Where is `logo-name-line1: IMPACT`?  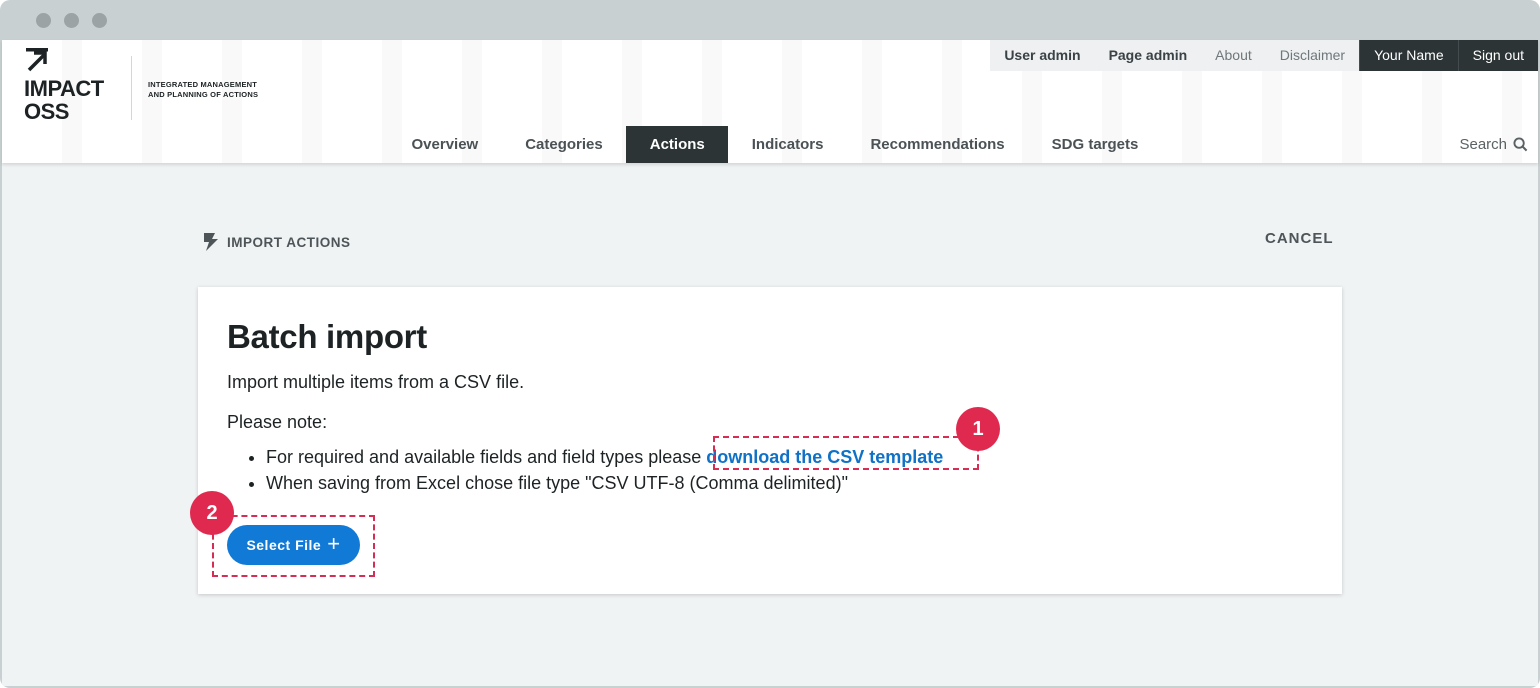
logo-name-line1: IMPACT is located at coordinates (64, 88).